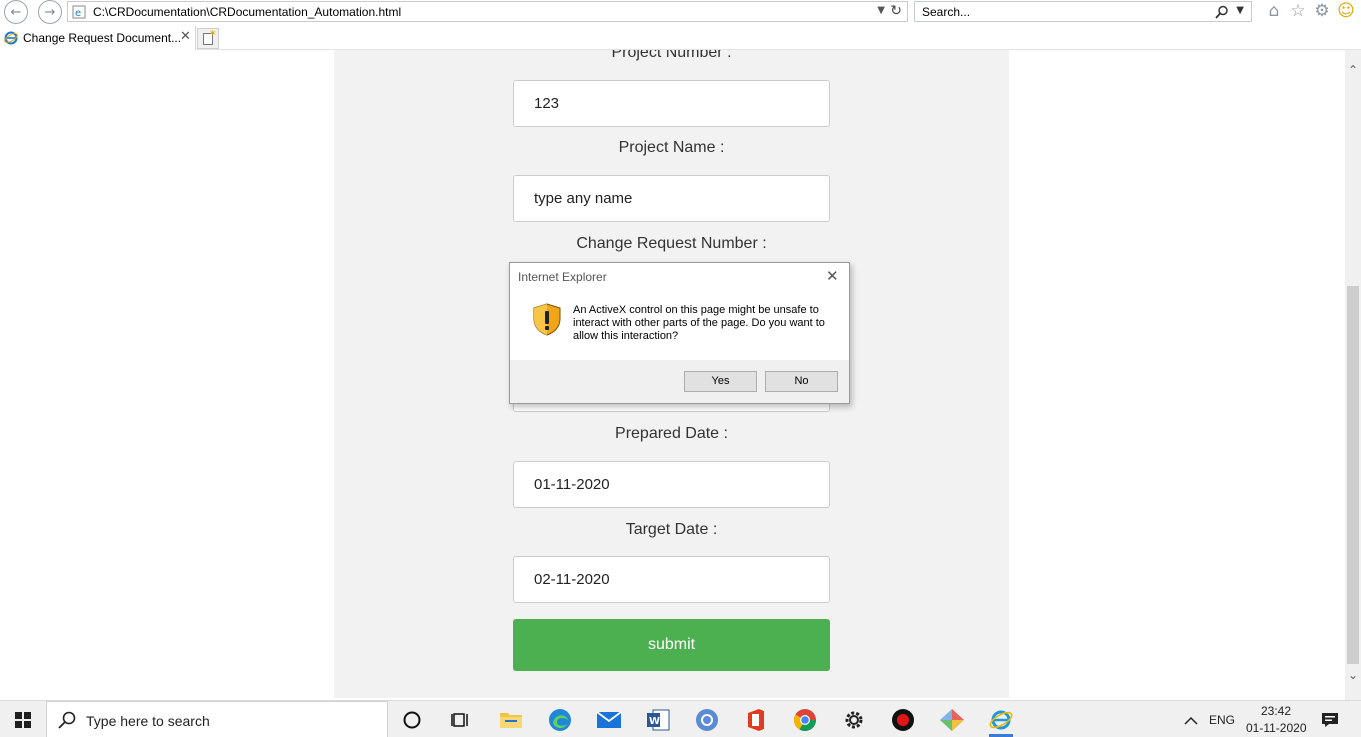 This screenshot has height=737, width=1361. What do you see at coordinates (707, 720) in the screenshot?
I see `chrome-variant-icon` at bounding box center [707, 720].